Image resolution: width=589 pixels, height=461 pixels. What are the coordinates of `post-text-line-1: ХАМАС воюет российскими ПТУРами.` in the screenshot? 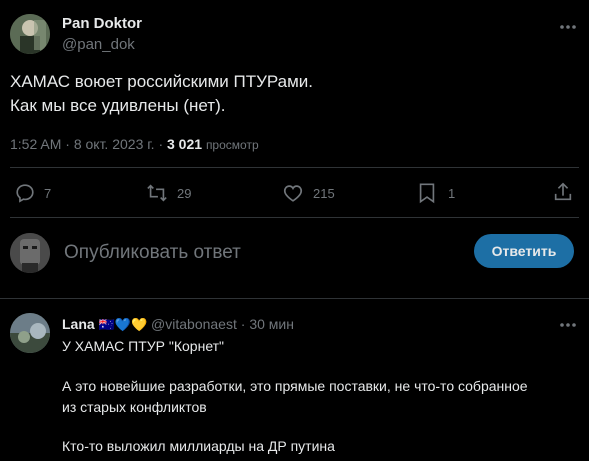 It's located at (162, 81).